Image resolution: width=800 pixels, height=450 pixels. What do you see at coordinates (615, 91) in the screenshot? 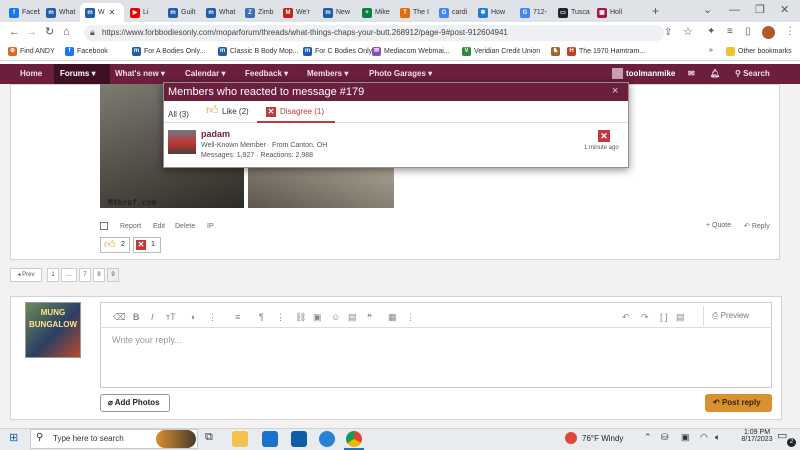
I see `modal-close-icon: ×` at bounding box center [615, 91].